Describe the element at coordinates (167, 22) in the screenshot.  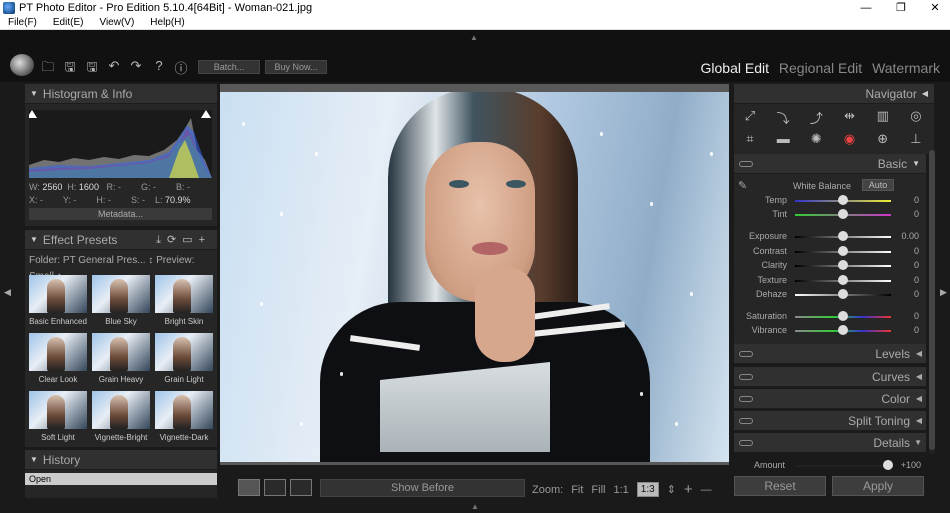
I see `menu-help: Help(H)` at that location.